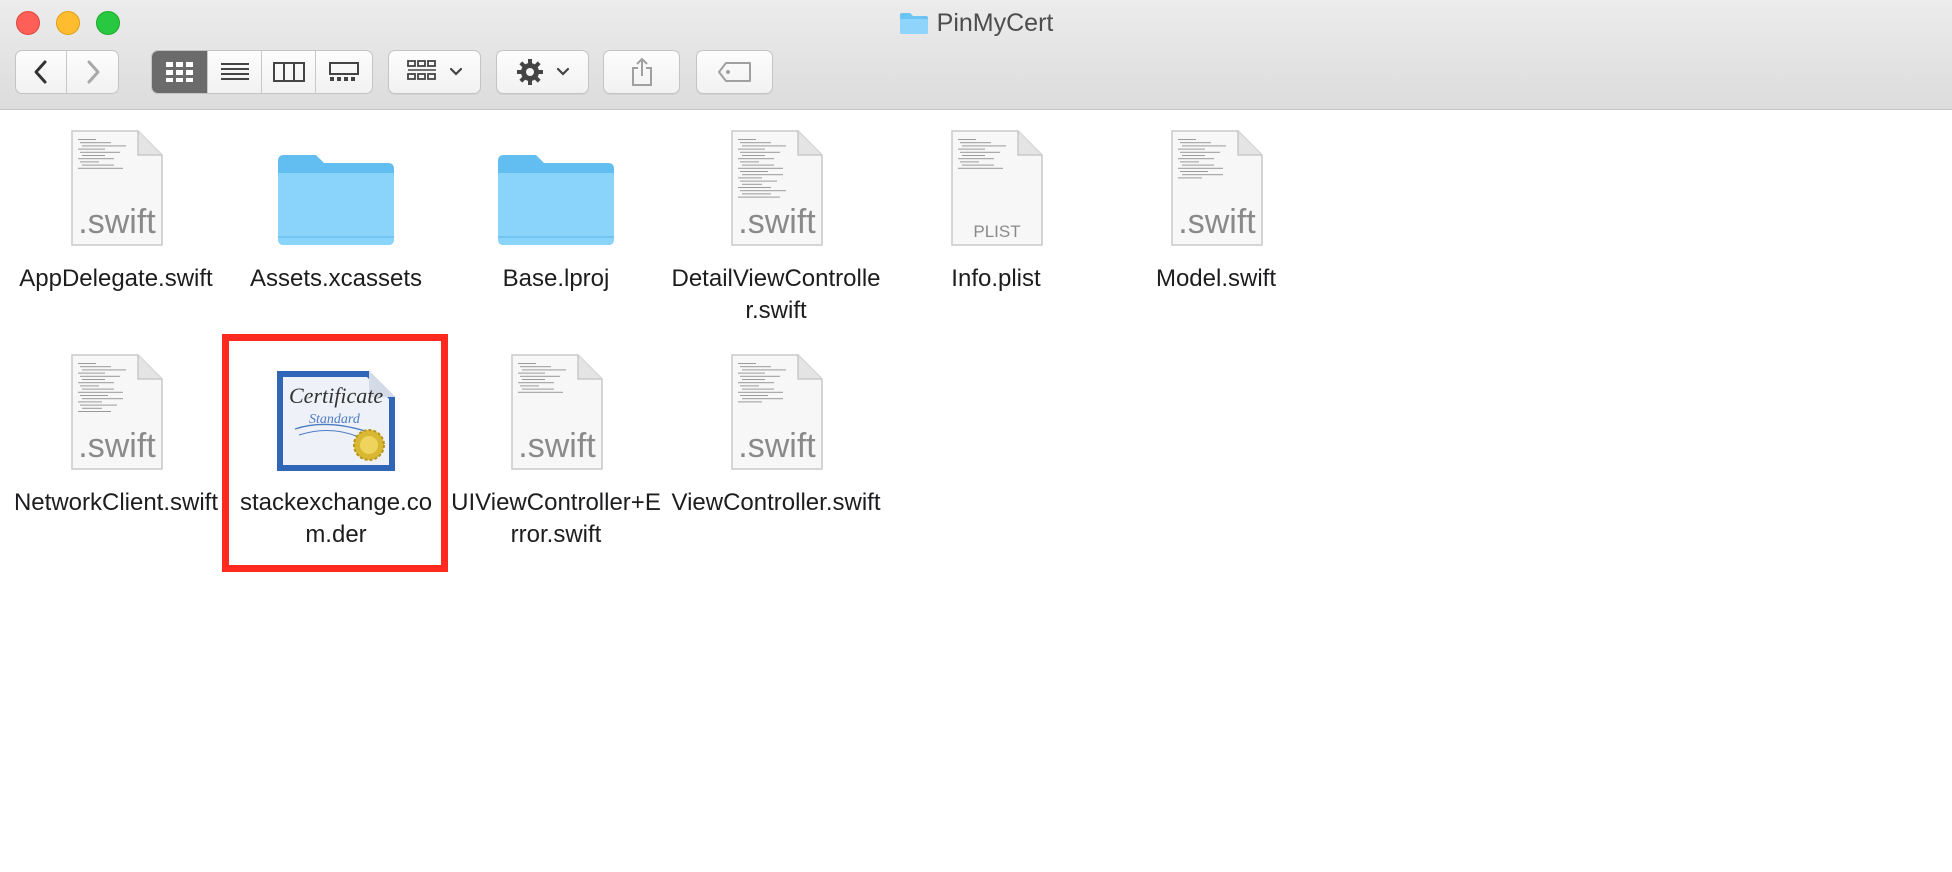  What do you see at coordinates (529, 72) in the screenshot?
I see `gear-icon` at bounding box center [529, 72].